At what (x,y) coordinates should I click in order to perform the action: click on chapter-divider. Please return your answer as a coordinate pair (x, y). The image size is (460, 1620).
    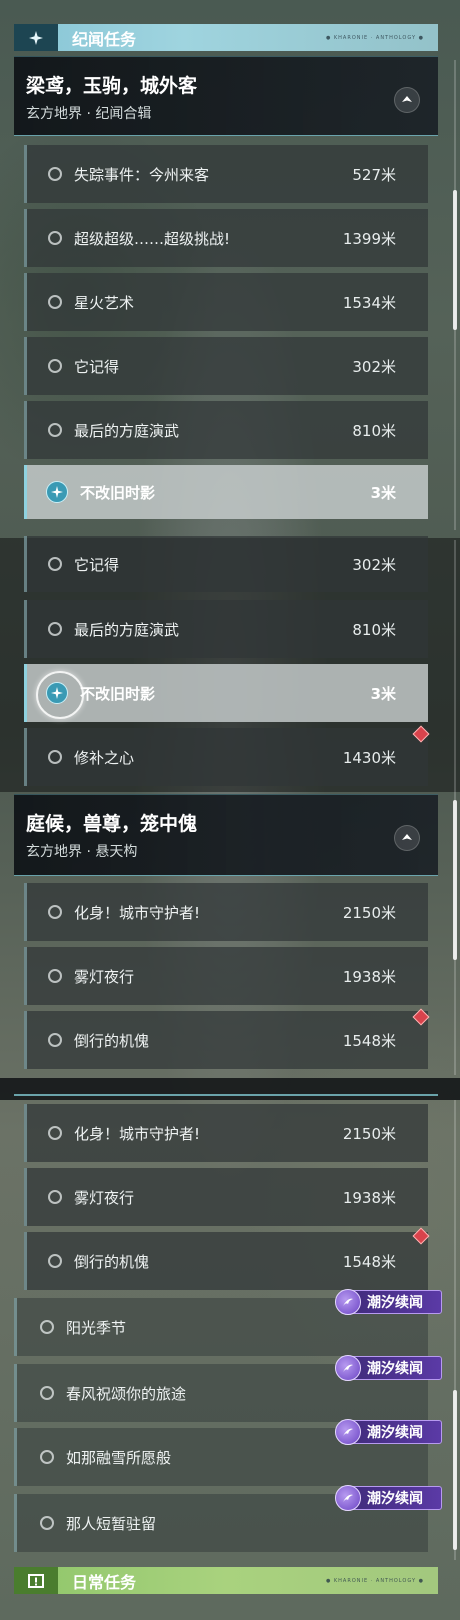
    Looking at the image, I should click on (226, 1095).